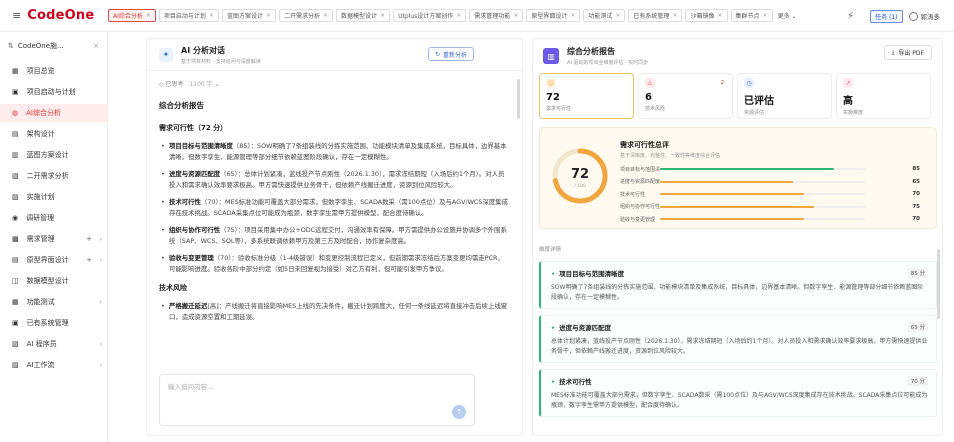 This screenshot has width=954, height=442. Describe the element at coordinates (727, 181) in the screenshot. I see `dimension-bar` at that location.